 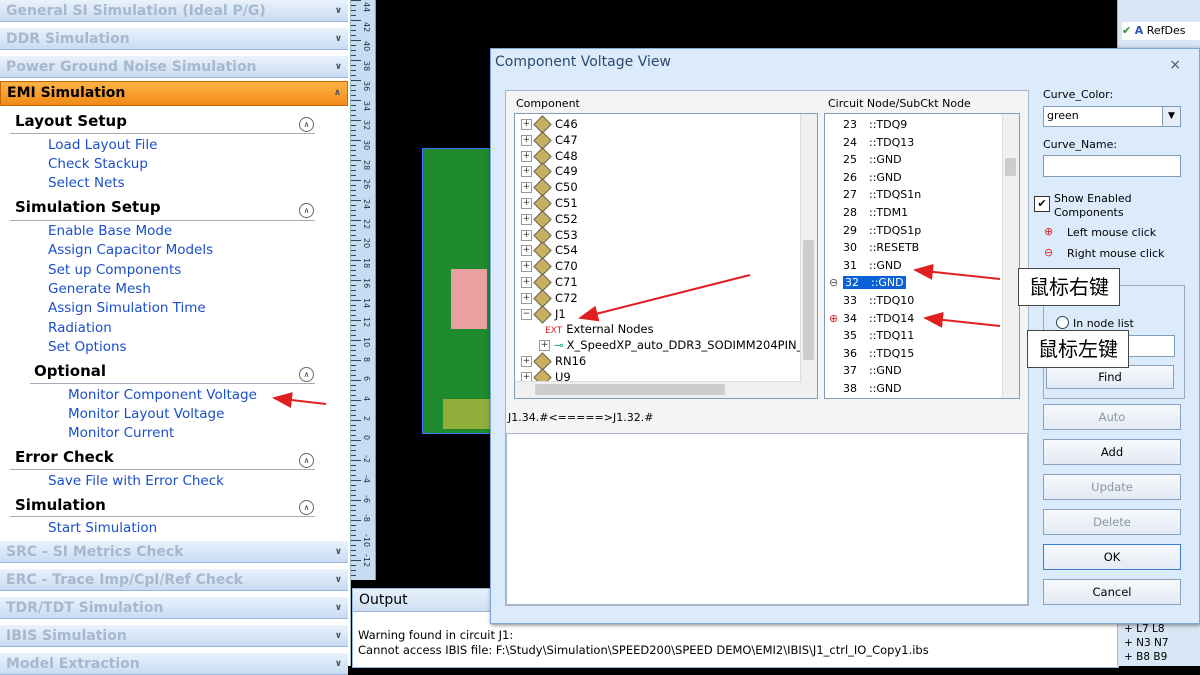 I want to click on arrow-to-monitor-component-voltage, so click(x=299, y=400).